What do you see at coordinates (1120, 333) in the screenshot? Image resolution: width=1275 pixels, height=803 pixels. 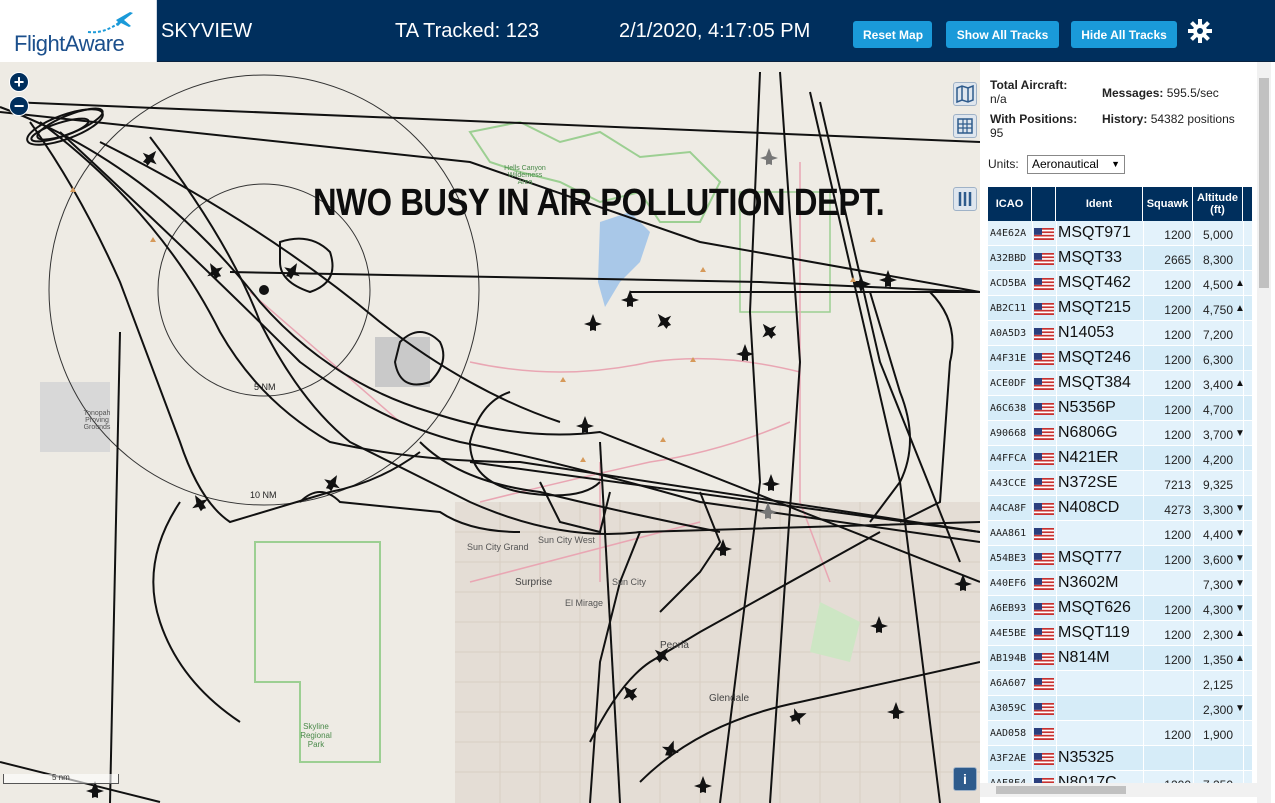 I see `table-row: A0A5D3 N14053 1200 7,200` at bounding box center [1120, 333].